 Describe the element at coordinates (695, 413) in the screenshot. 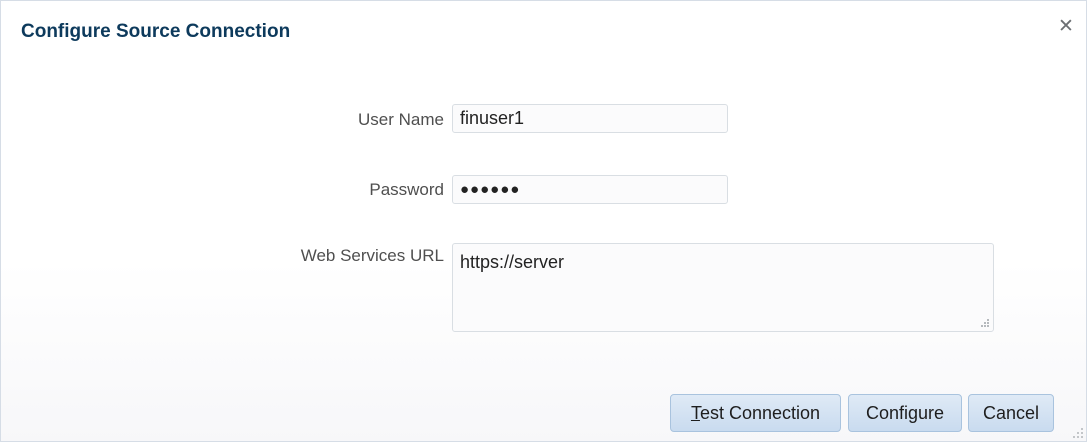

I see `test-connection-mnemonic: T` at that location.